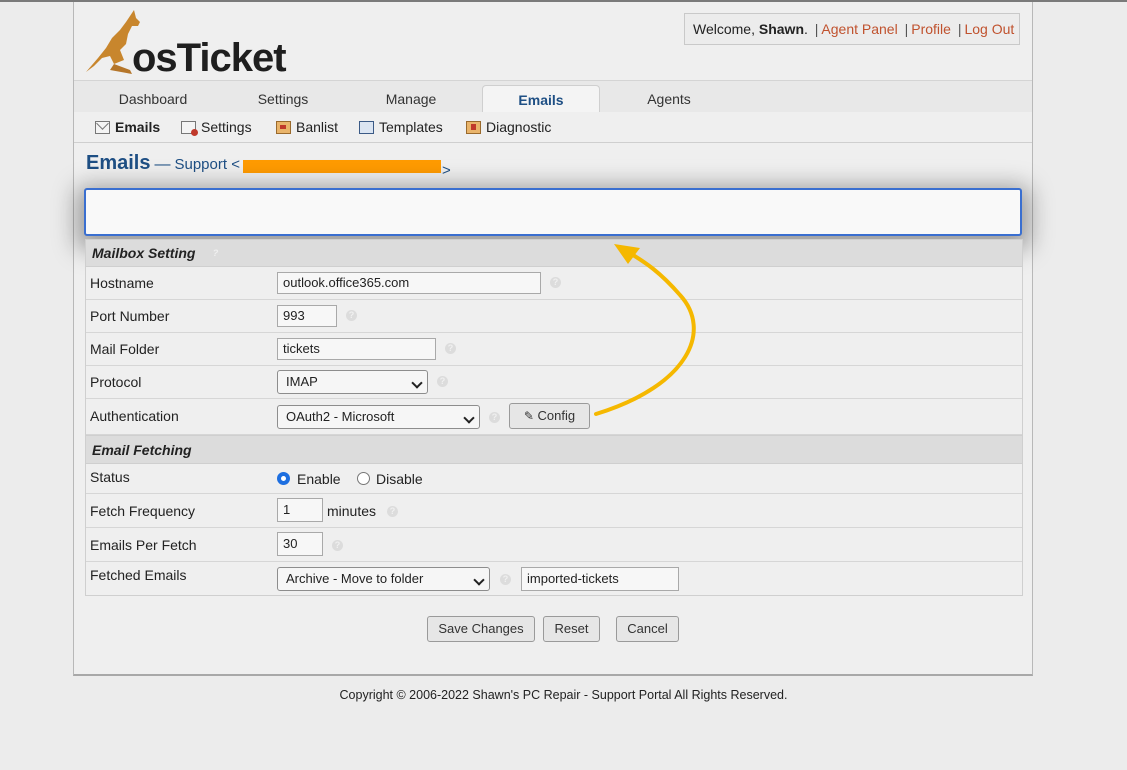 Image resolution: width=1127 pixels, height=770 pixels. What do you see at coordinates (102, 127) in the screenshot?
I see `envelope-icon` at bounding box center [102, 127].